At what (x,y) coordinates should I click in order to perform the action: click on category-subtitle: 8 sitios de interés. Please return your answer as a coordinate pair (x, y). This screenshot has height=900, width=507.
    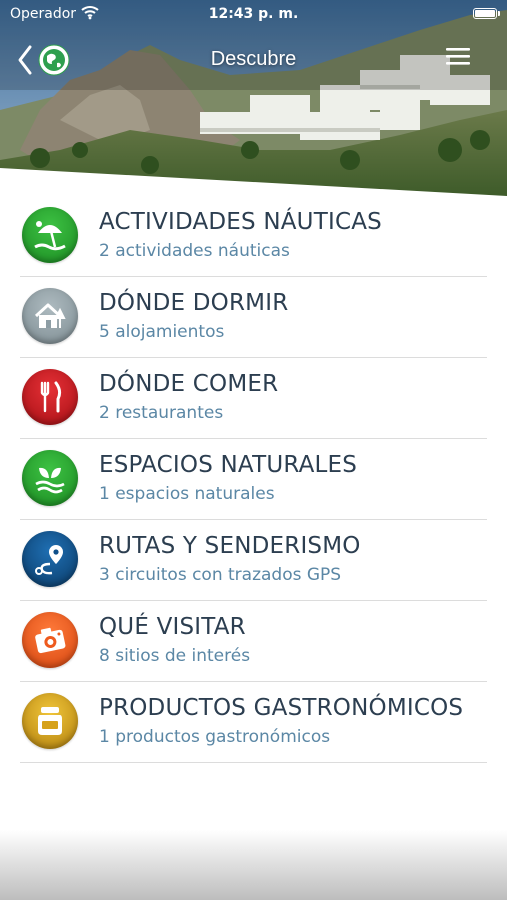
    Looking at the image, I should click on (175, 656).